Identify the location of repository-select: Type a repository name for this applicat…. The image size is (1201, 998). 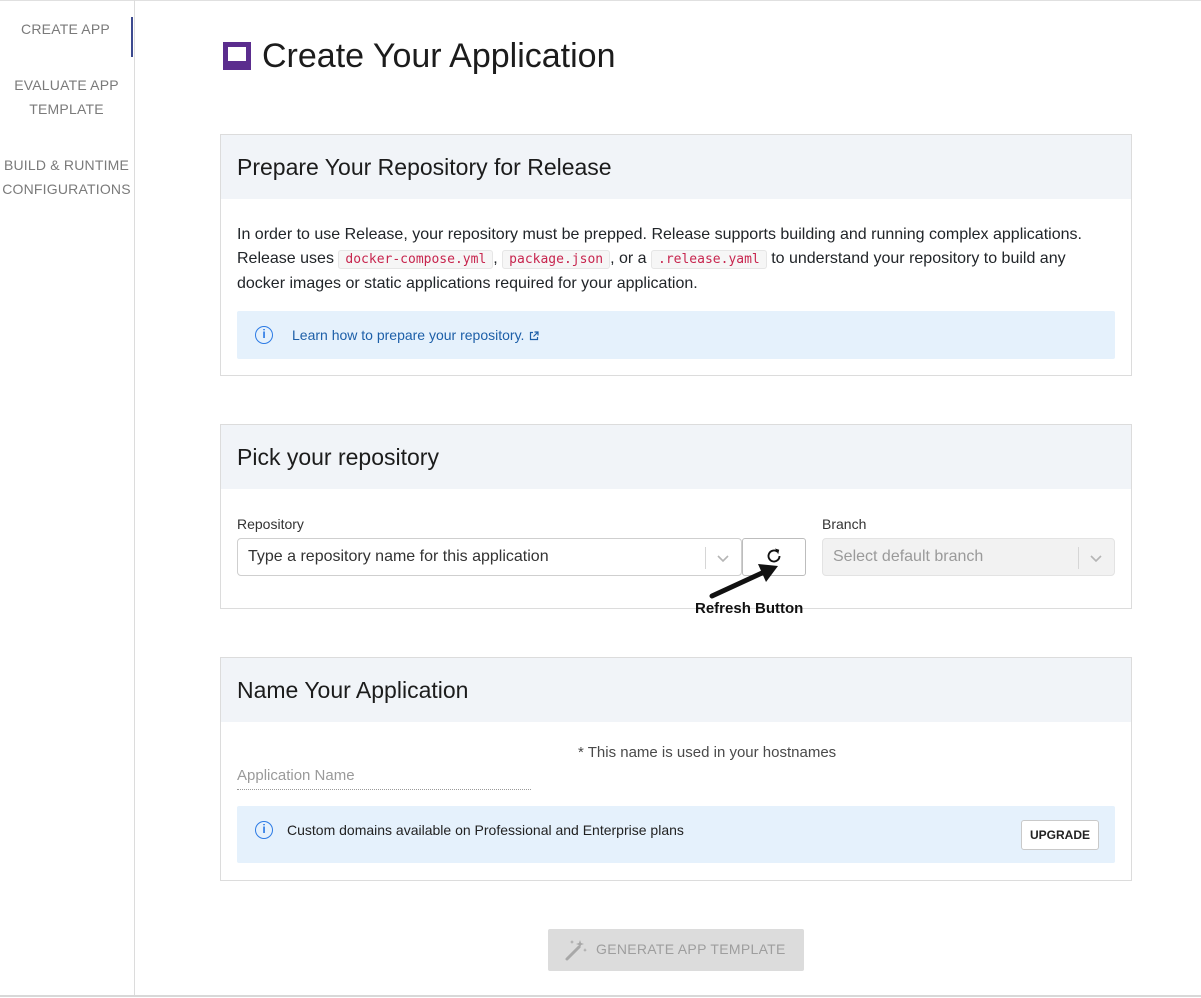
(489, 557).